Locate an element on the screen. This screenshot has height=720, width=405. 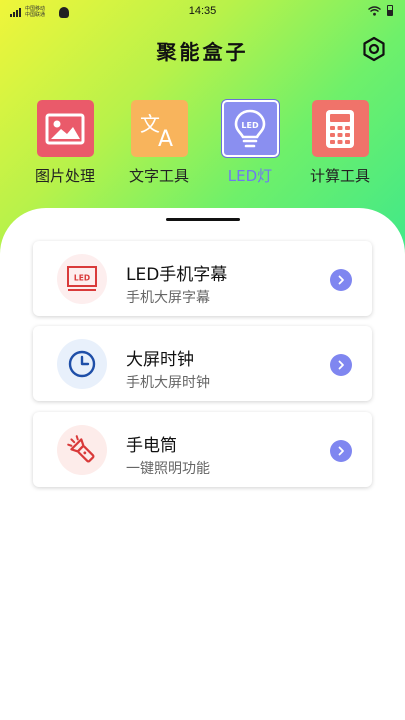
card-title: 大屏时钟 is located at coordinates (160, 360).